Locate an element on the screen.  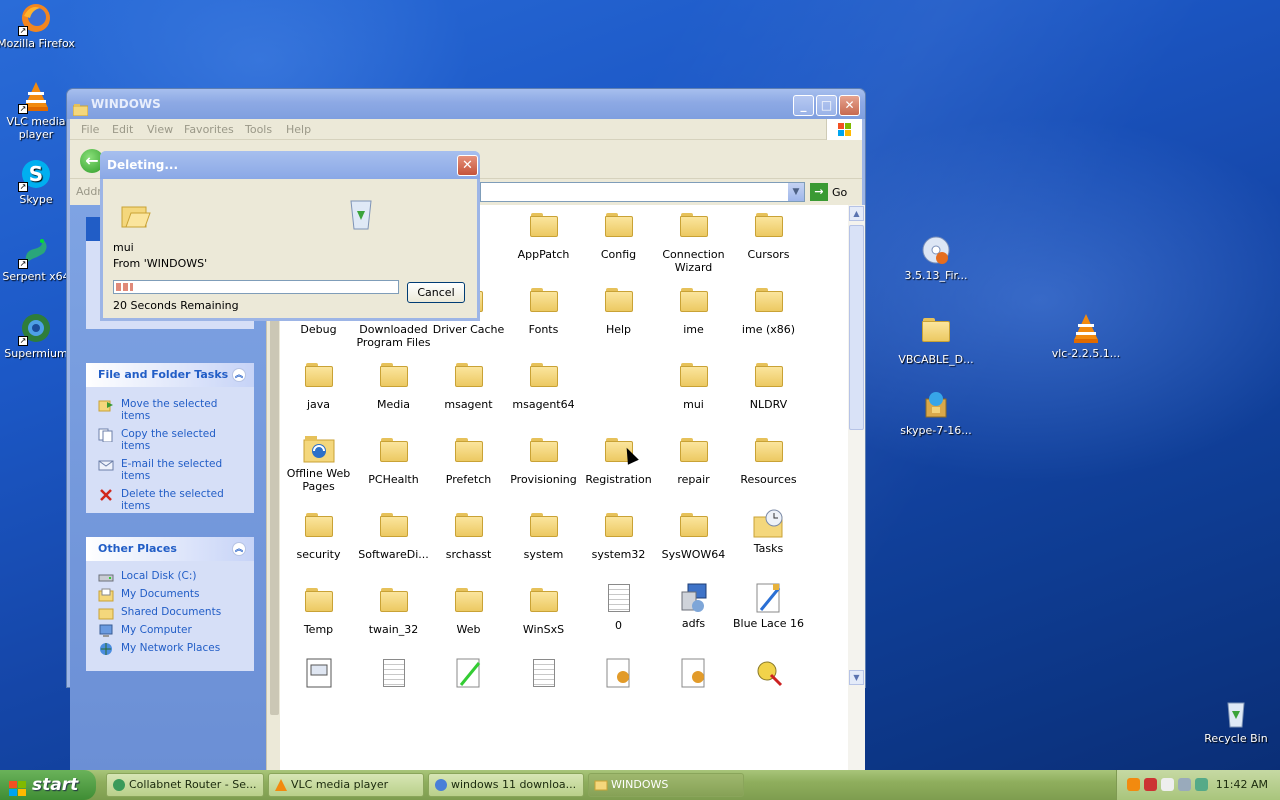
address-dropdown-icon: ▼ is located at coordinates (796, 192).